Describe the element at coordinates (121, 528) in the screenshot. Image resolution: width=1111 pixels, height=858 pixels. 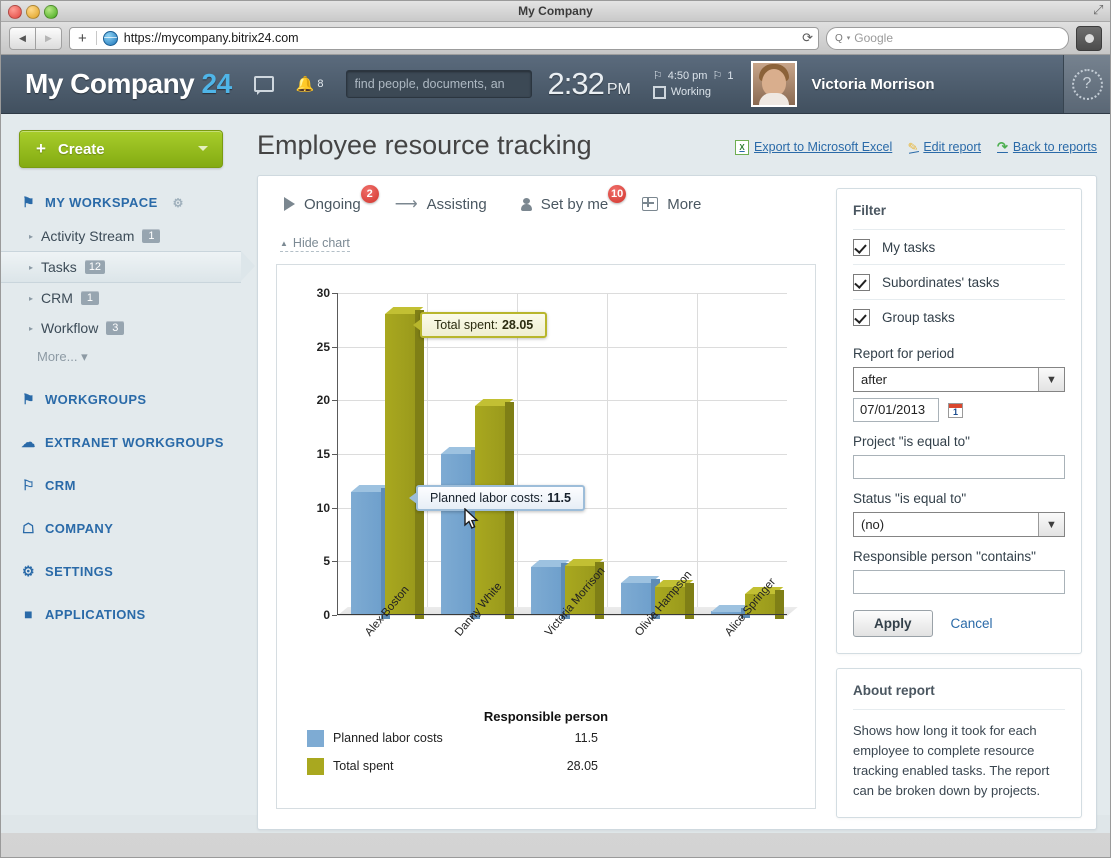
I see `sidebar-item-company: ☖ COMPANY` at that location.